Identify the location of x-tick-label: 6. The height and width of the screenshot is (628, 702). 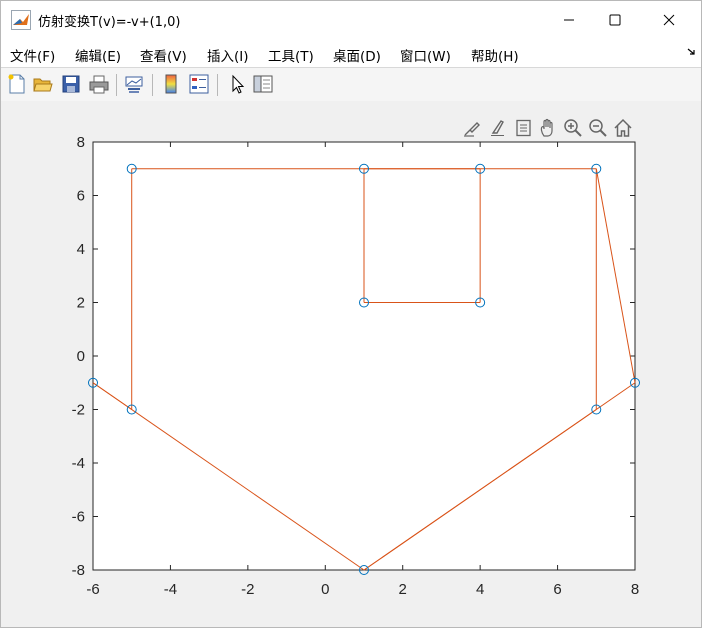
(557, 589).